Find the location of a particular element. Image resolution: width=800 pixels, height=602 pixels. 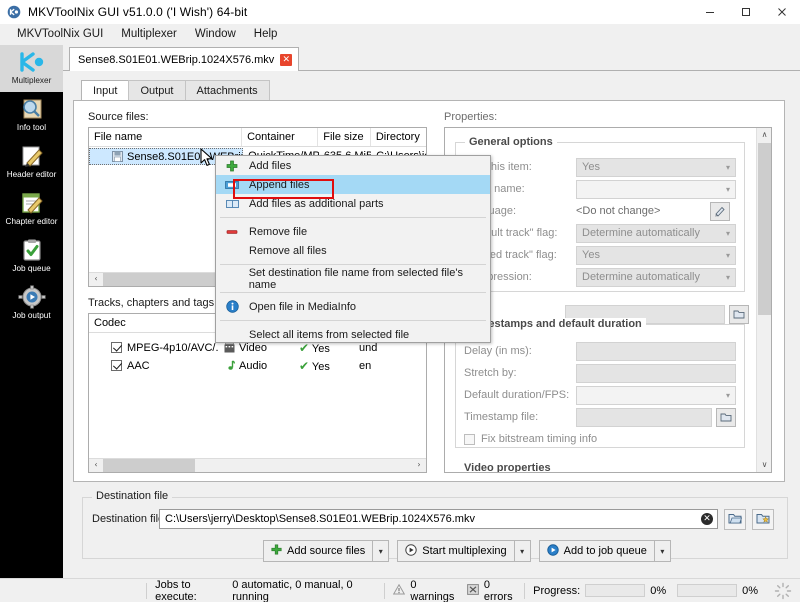

stretch-by-field is located at coordinates (656, 373).